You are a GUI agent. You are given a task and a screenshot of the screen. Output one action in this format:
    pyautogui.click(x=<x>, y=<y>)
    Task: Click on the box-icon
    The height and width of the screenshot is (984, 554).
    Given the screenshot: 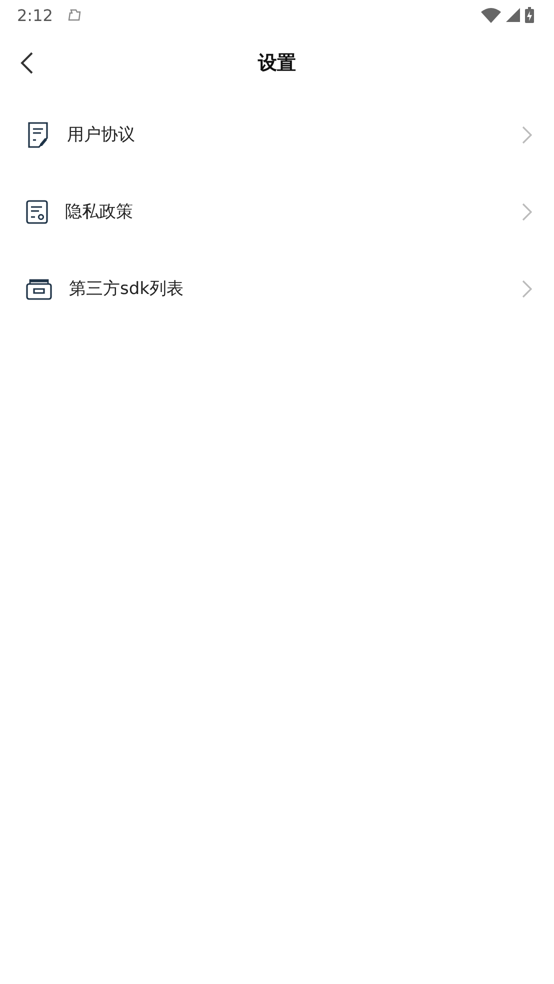 What is the action you would take?
    pyautogui.click(x=39, y=289)
    